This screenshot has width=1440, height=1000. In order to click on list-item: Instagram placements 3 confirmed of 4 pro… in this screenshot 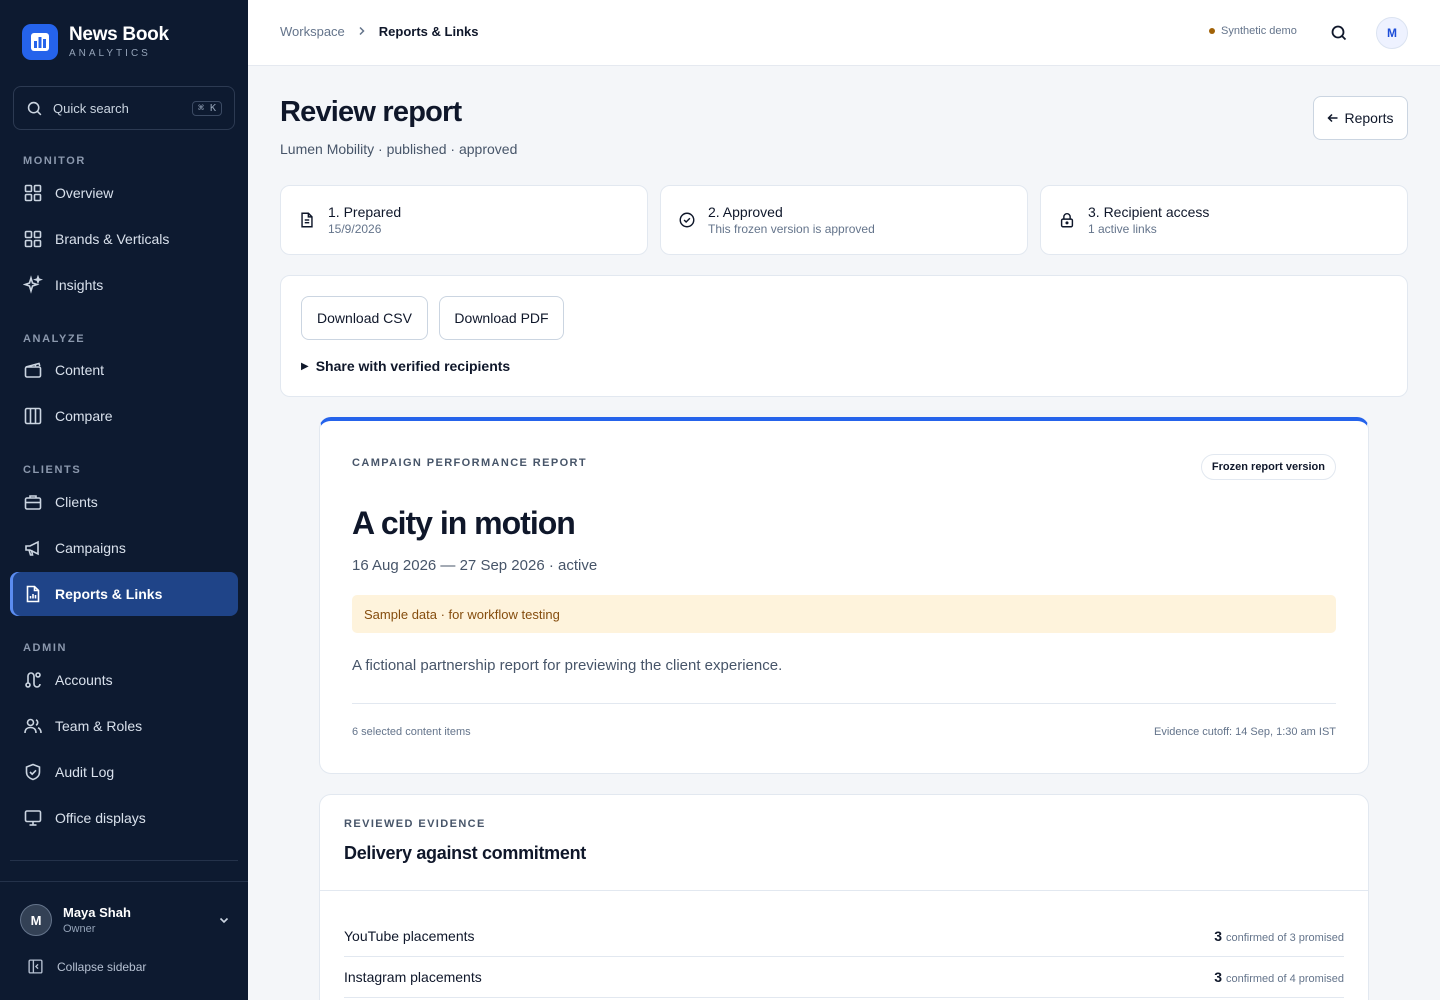, I will do `click(844, 977)`.